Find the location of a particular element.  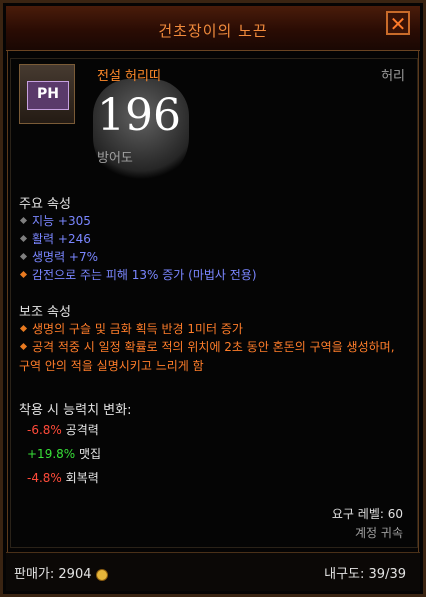

item-type: 전설 허리띠 is located at coordinates (129, 76).